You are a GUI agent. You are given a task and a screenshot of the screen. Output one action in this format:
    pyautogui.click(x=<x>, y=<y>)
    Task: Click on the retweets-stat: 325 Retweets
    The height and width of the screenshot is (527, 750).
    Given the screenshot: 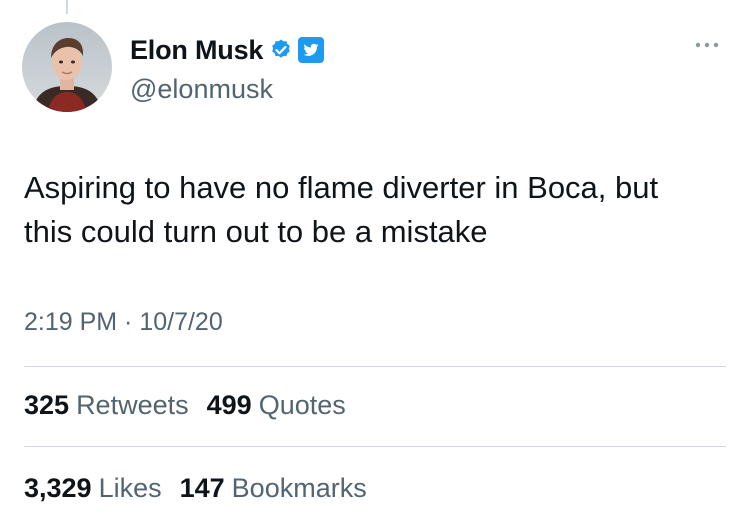 What is the action you would take?
    pyautogui.click(x=106, y=405)
    